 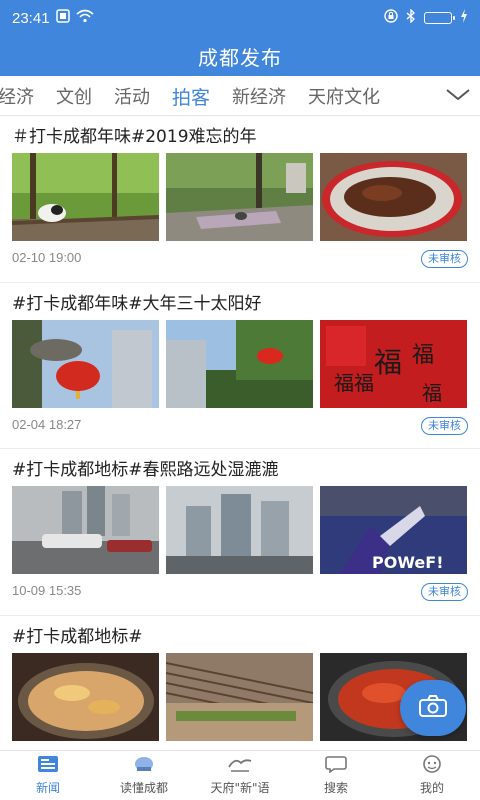 What do you see at coordinates (393, 197) in the screenshot?
I see `post-photo-food-plate` at bounding box center [393, 197].